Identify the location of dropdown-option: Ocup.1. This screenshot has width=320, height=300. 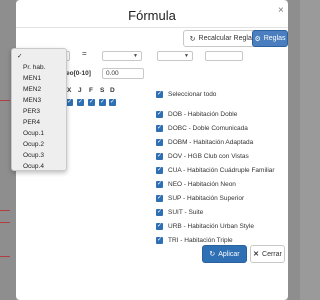
(33, 133).